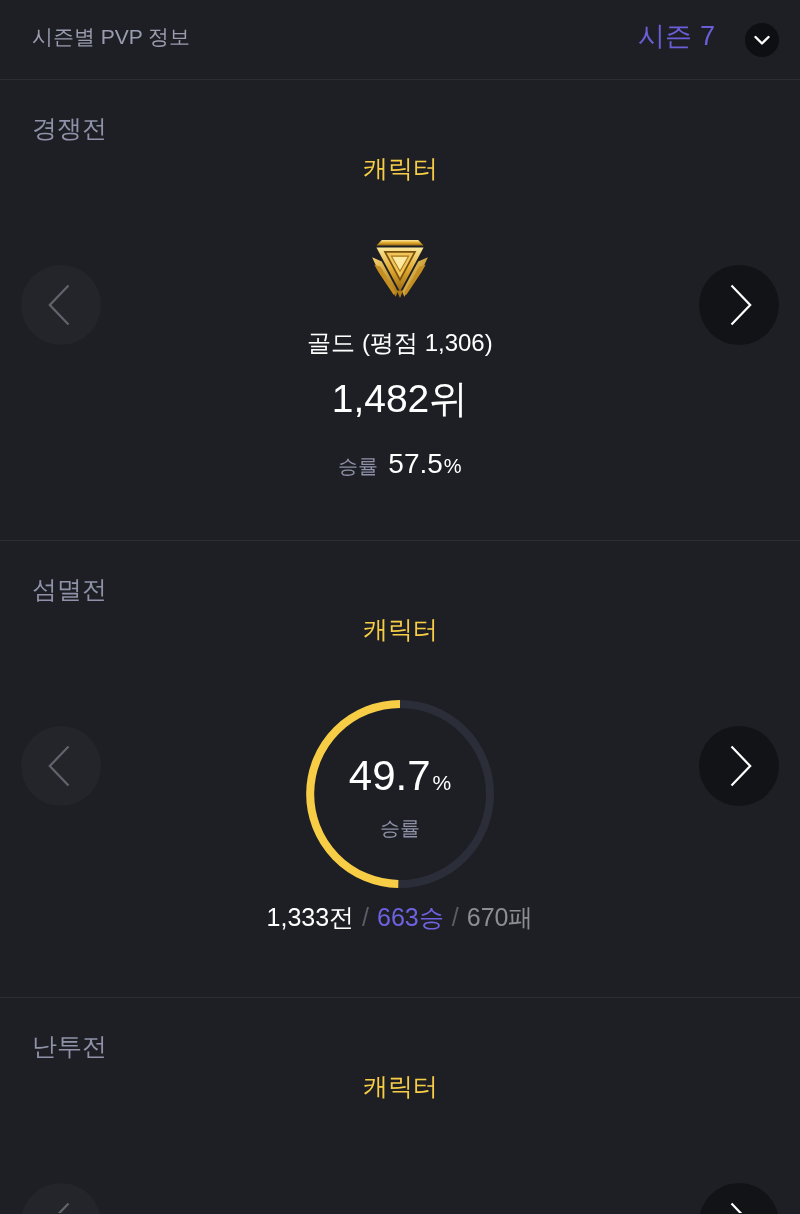 The image size is (800, 1214). What do you see at coordinates (425, 464) in the screenshot?
I see `win-rate-value: 57.5%` at bounding box center [425, 464].